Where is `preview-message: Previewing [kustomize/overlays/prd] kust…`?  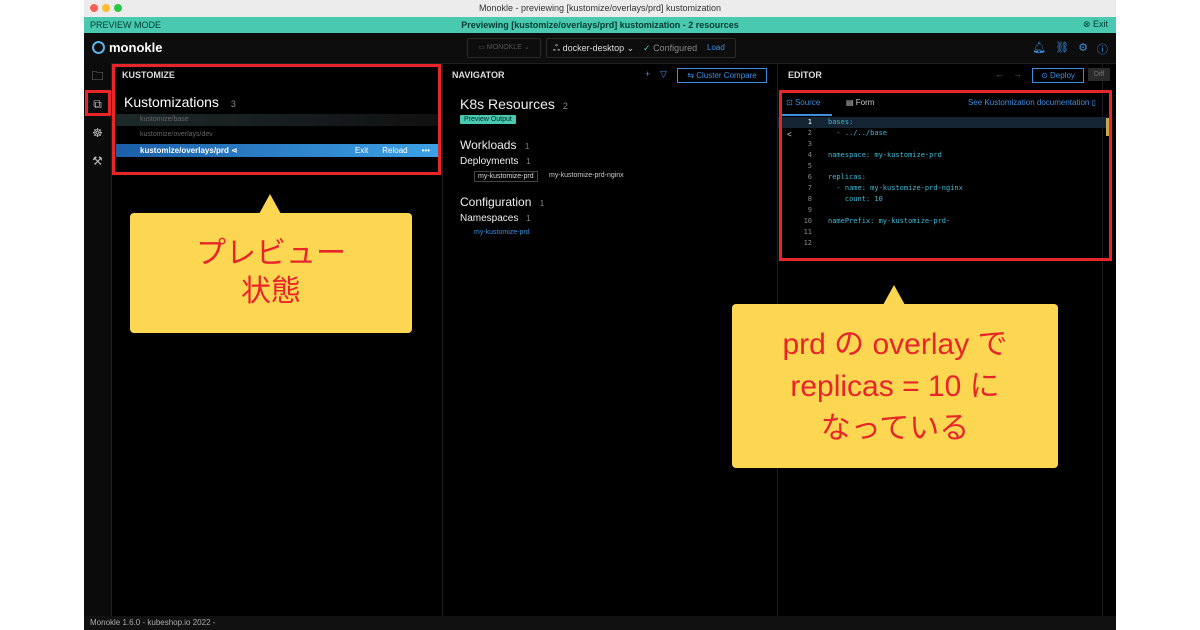 preview-message: Previewing [kustomize/overlays/prd] kust… is located at coordinates (600, 25).